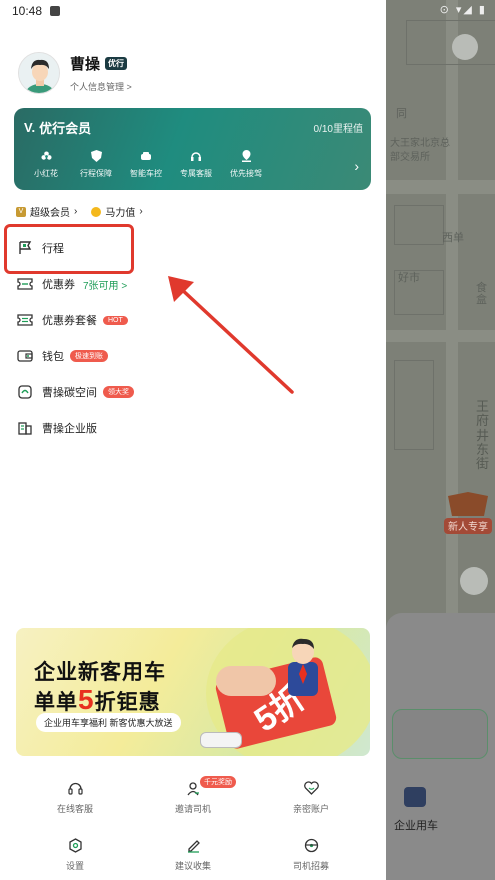 The image size is (495, 880). Describe the element at coordinates (246, 164) in the screenshot. I see `perk-item: 优先接驾` at that location.